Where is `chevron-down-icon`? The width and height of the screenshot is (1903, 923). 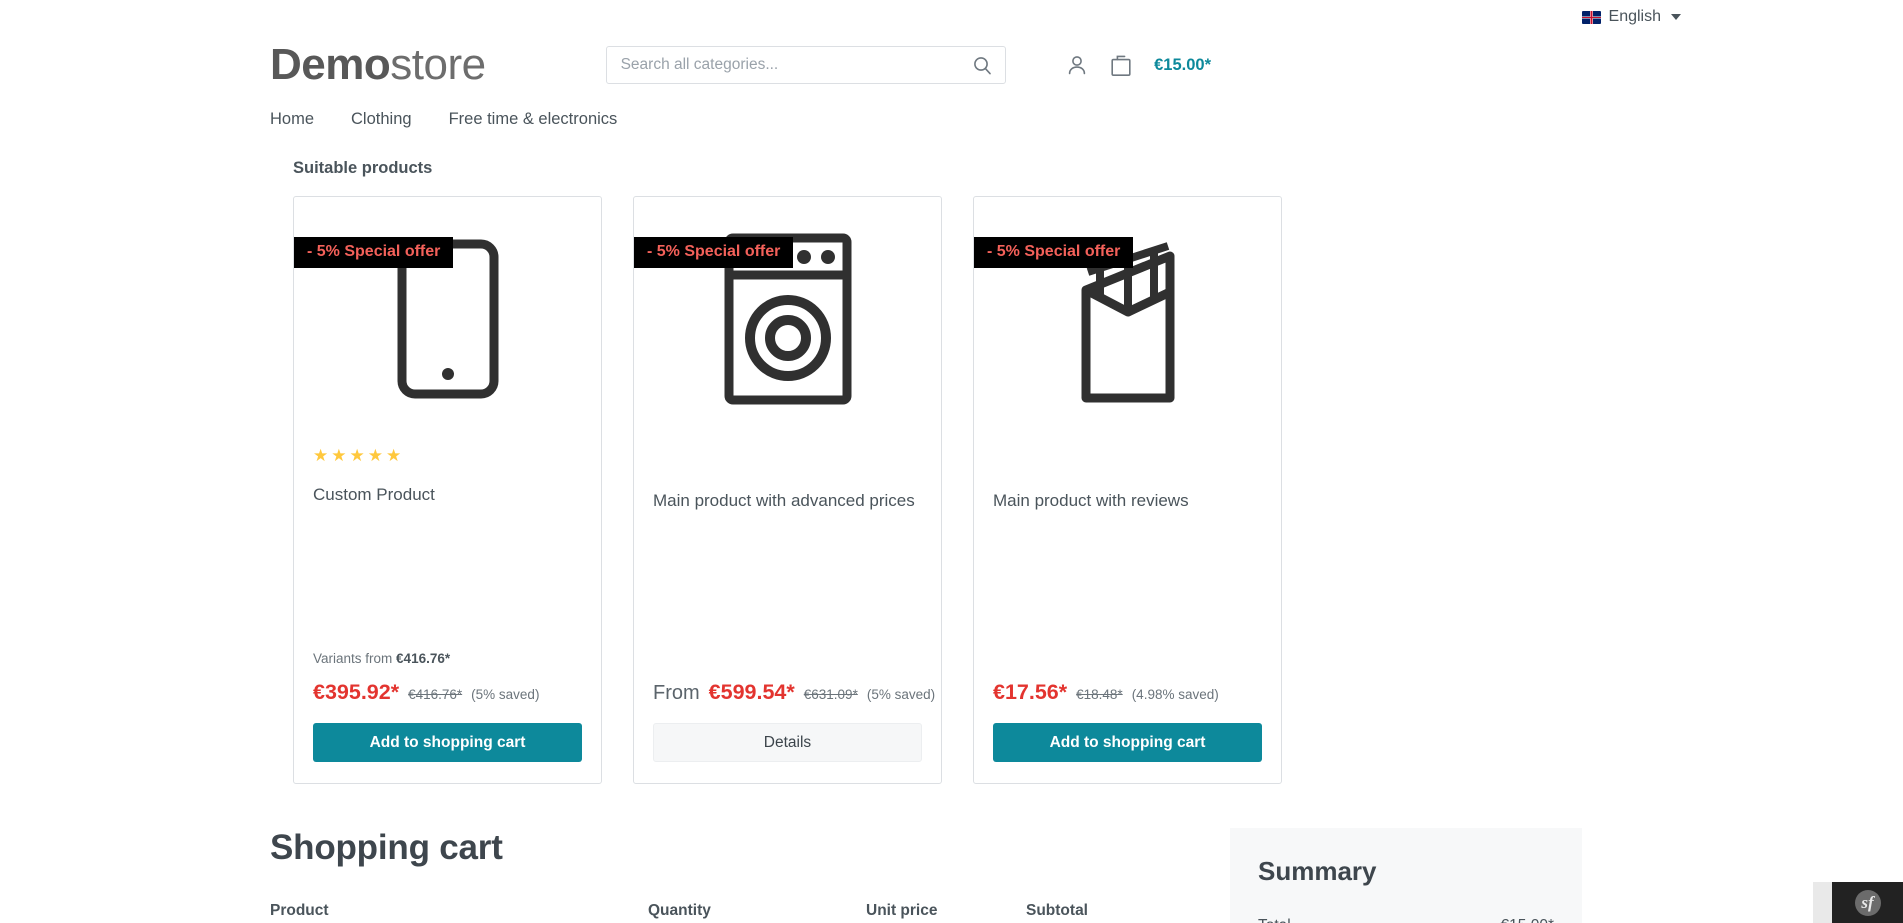 chevron-down-icon is located at coordinates (1676, 17).